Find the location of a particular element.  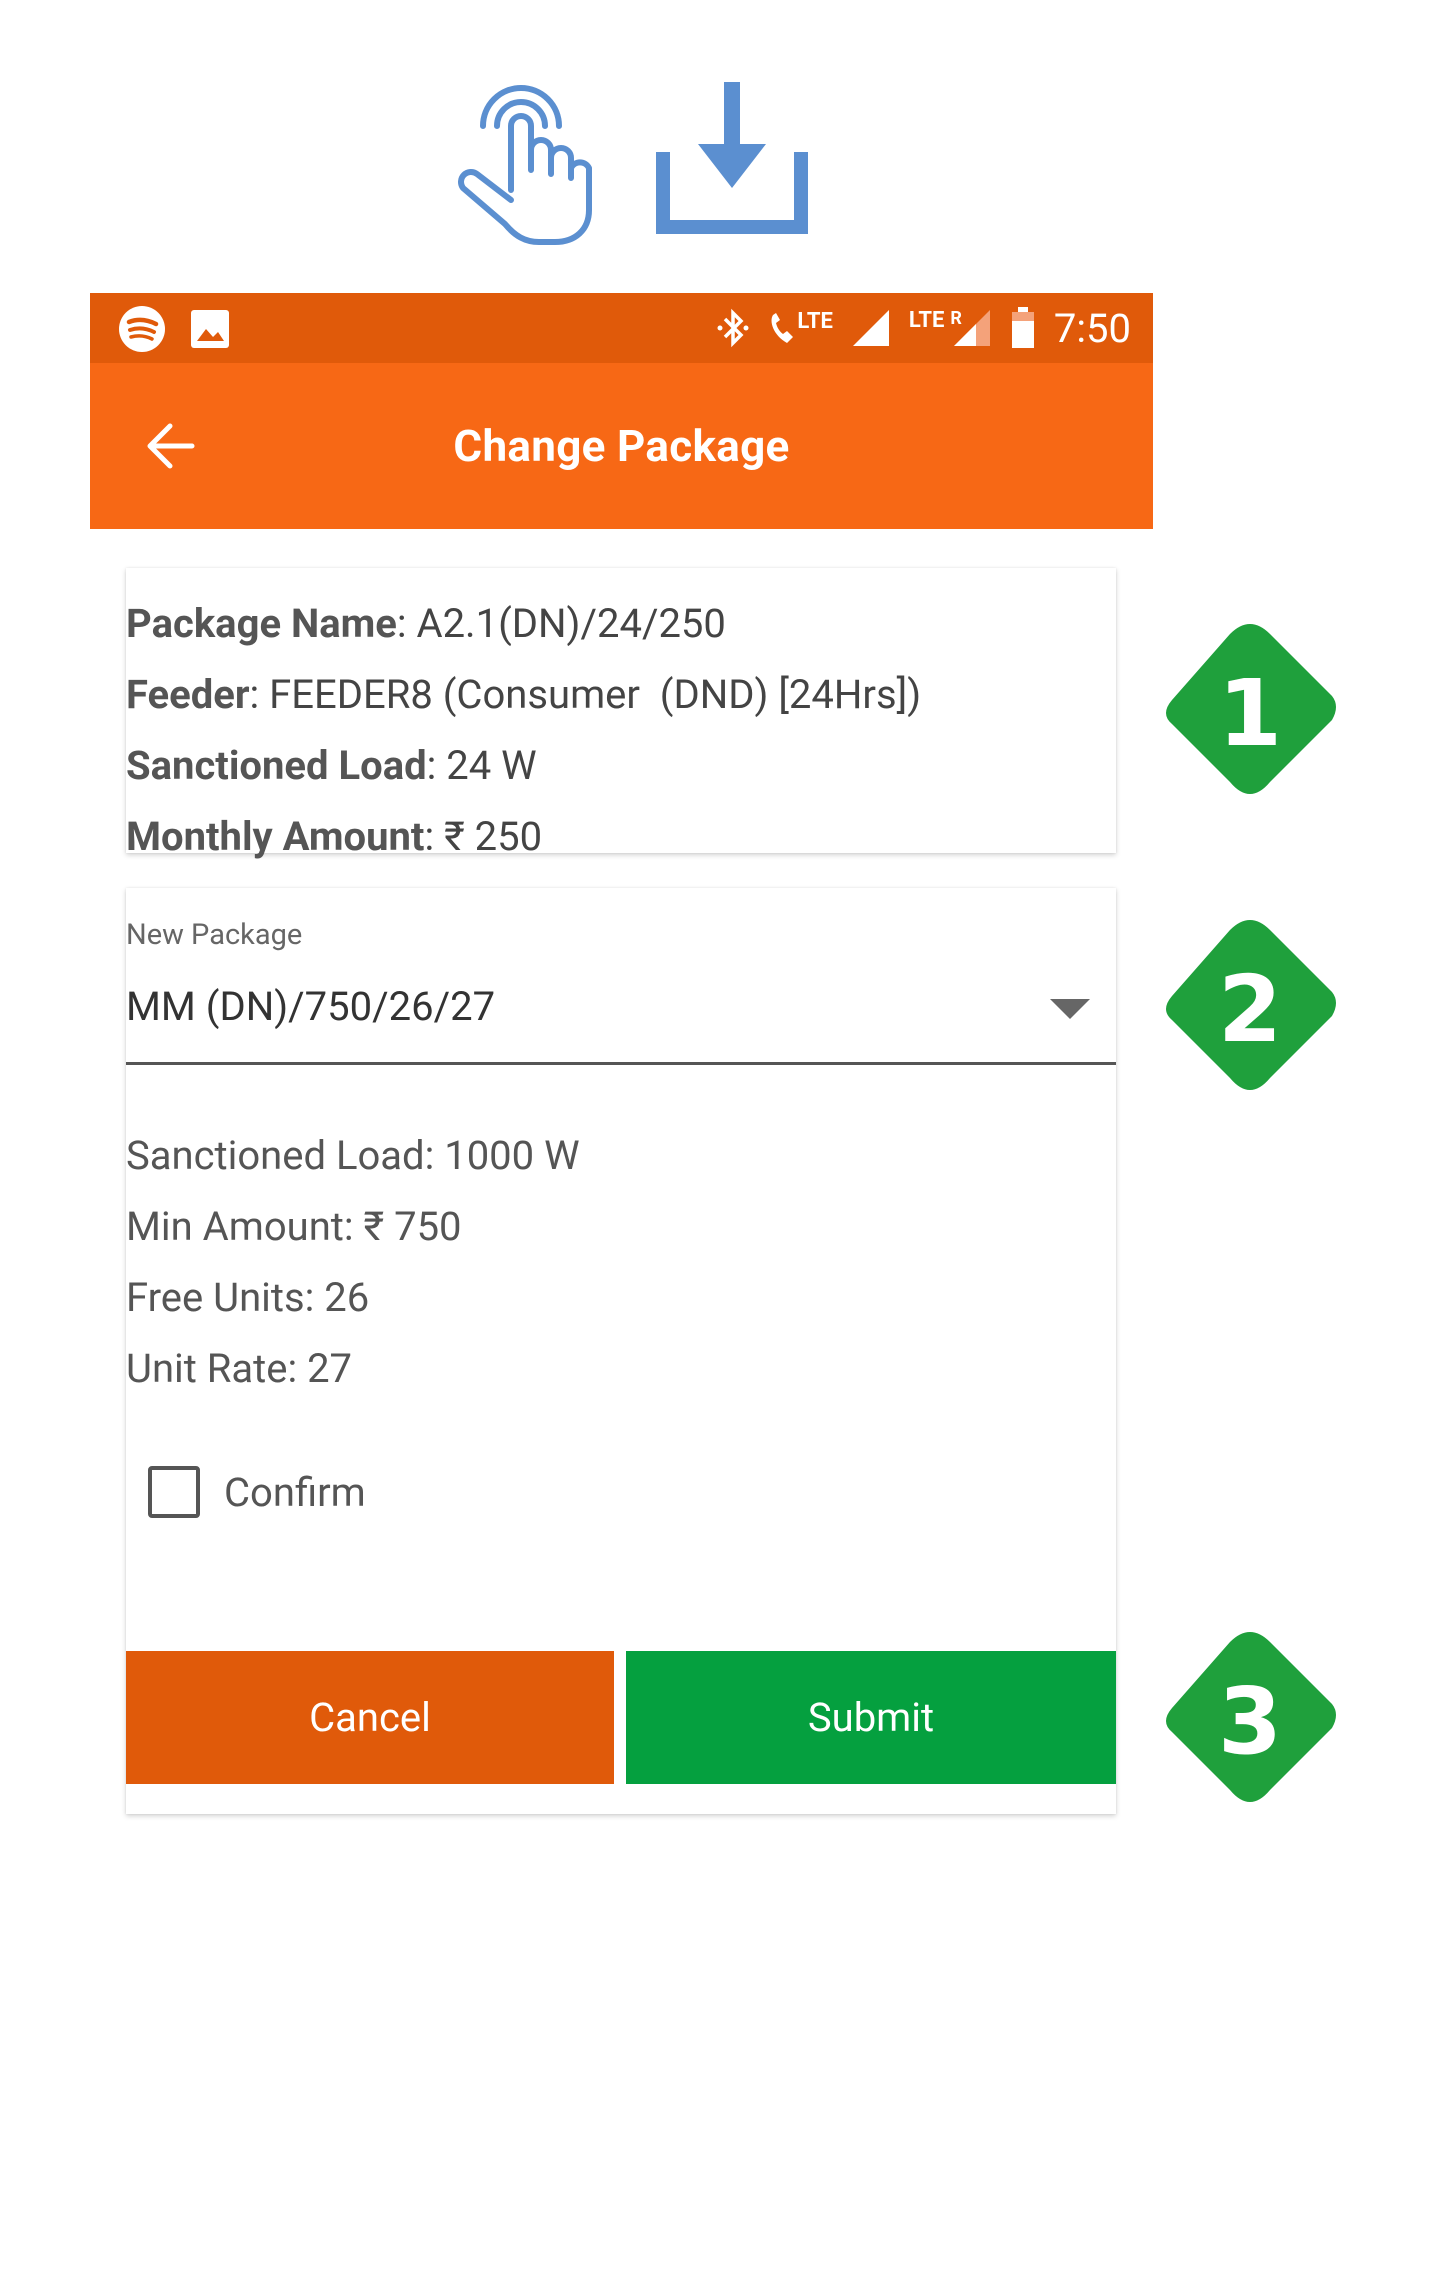

sanctioned-load-value: : 24 W is located at coordinates (481, 765).